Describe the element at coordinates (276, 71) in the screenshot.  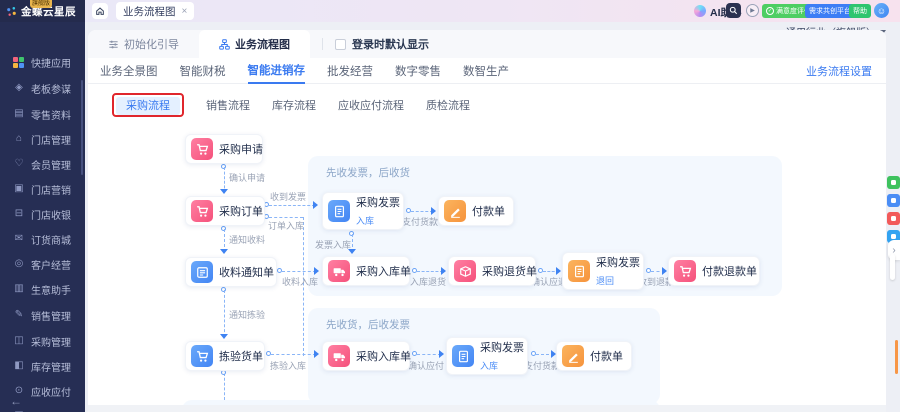
I see `subtab-smart-jxc: 智能进销存` at that location.